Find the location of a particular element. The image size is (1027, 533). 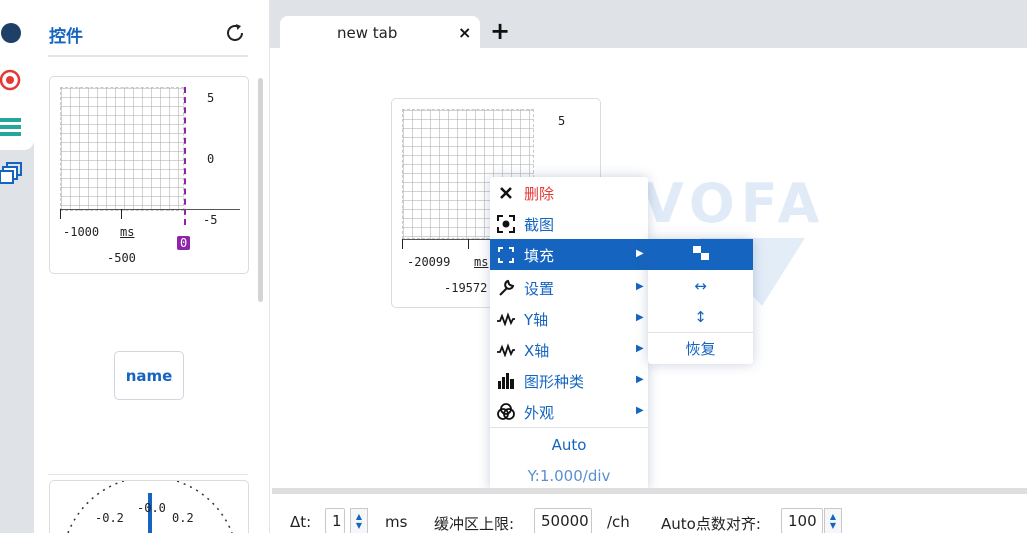

x-tick-label: -1000 is located at coordinates (81, 232).